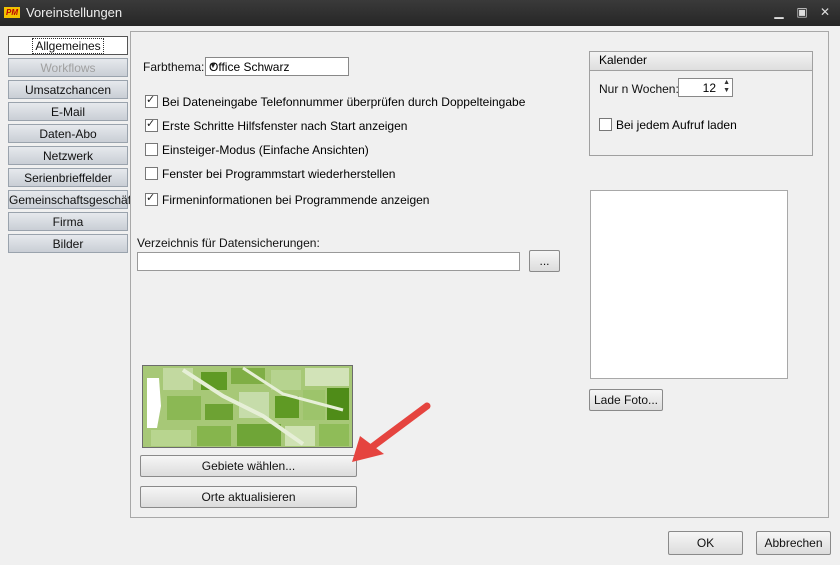 This screenshot has height=565, width=840. What do you see at coordinates (391, 432) in the screenshot?
I see `annotation-arrow-icon` at bounding box center [391, 432].